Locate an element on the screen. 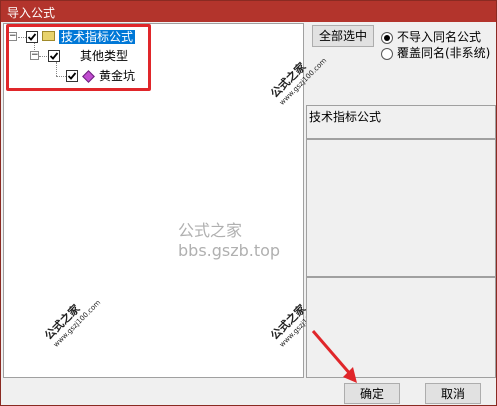 This screenshot has height=406, width=497. center-watermark: 公式之家 bbs.gszb.top is located at coordinates (229, 240).